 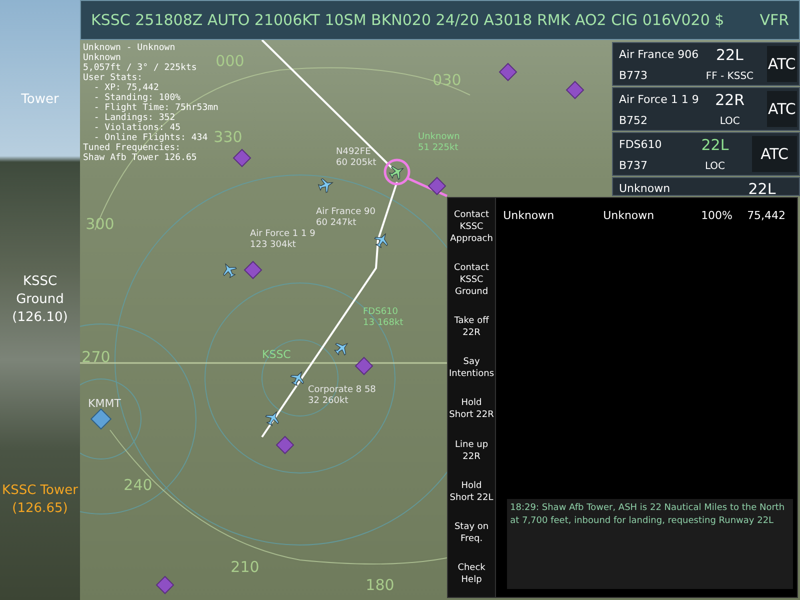 What do you see at coordinates (767, 216) in the screenshot?
I see `traffic-cell-text: 75,442` at bounding box center [767, 216].